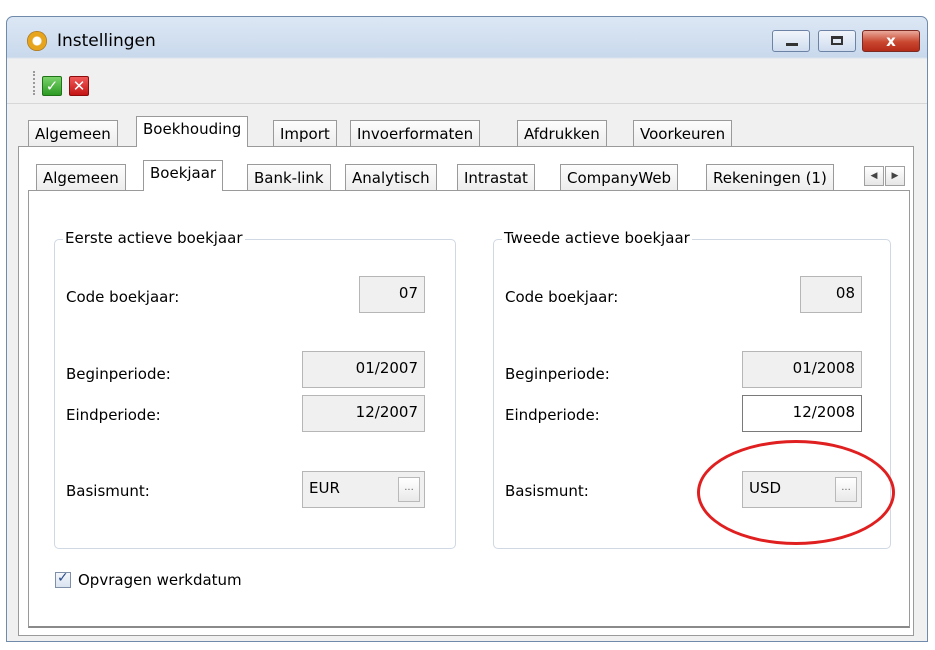  What do you see at coordinates (467, 40) in the screenshot?
I see `title-bar: Instellingen x` at bounding box center [467, 40].